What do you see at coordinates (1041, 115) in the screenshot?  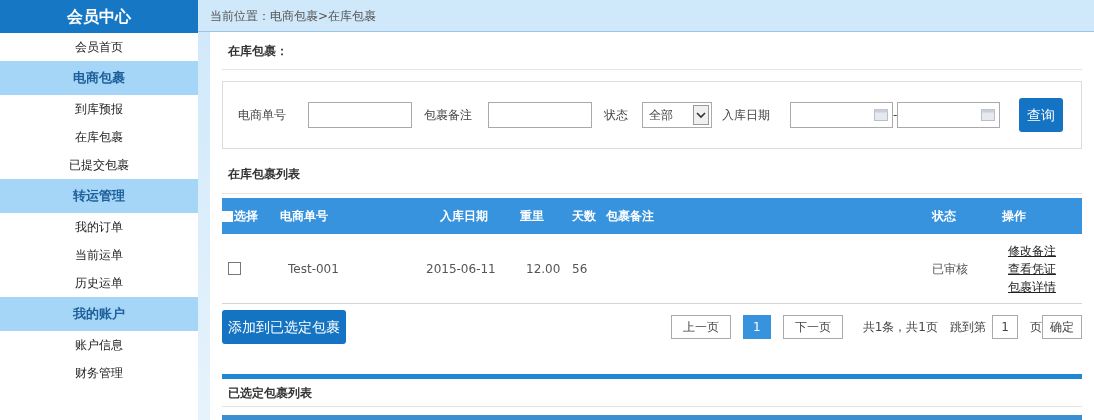 I see `search-button: 查询` at bounding box center [1041, 115].